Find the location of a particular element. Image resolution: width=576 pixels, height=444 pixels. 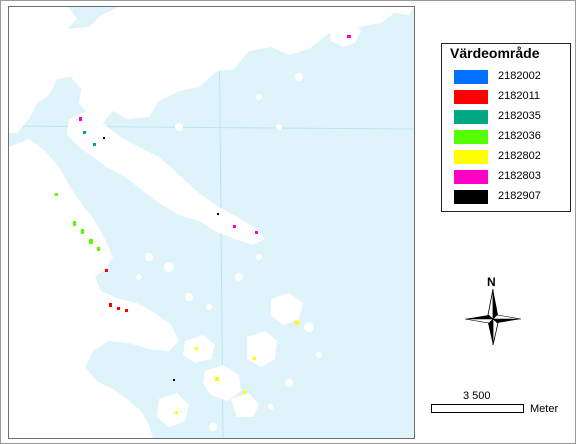

north-arrow-icon: N is located at coordinates (493, 311).